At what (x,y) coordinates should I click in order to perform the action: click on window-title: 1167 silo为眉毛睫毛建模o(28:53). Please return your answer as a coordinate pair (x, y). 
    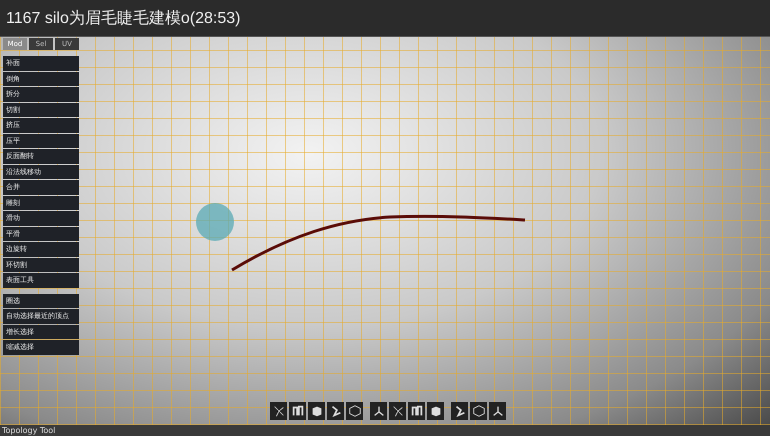
    Looking at the image, I should click on (123, 18).